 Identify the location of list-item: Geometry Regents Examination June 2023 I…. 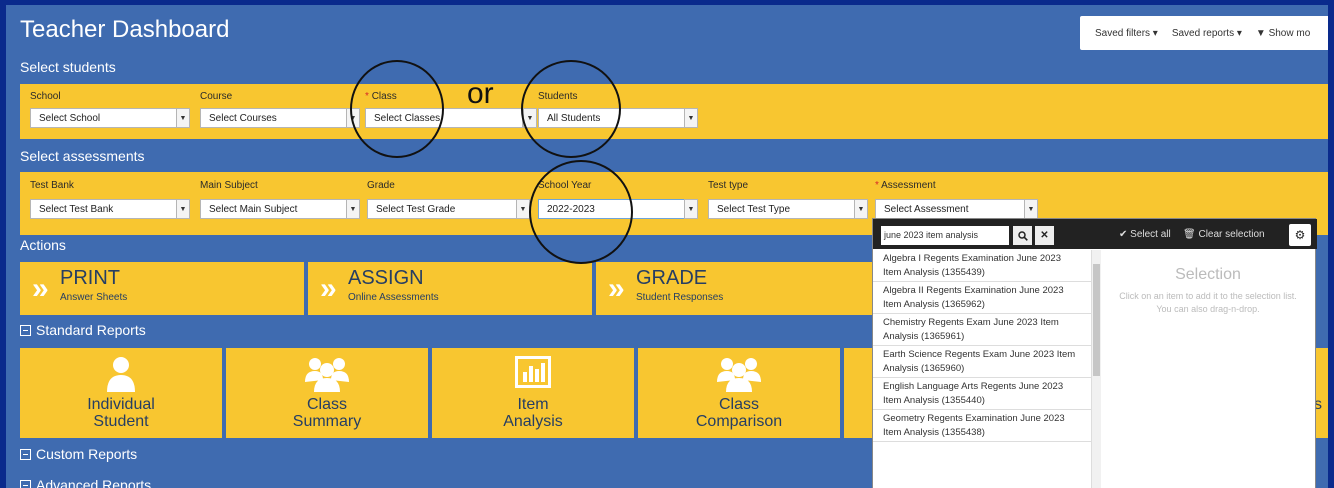
(983, 426).